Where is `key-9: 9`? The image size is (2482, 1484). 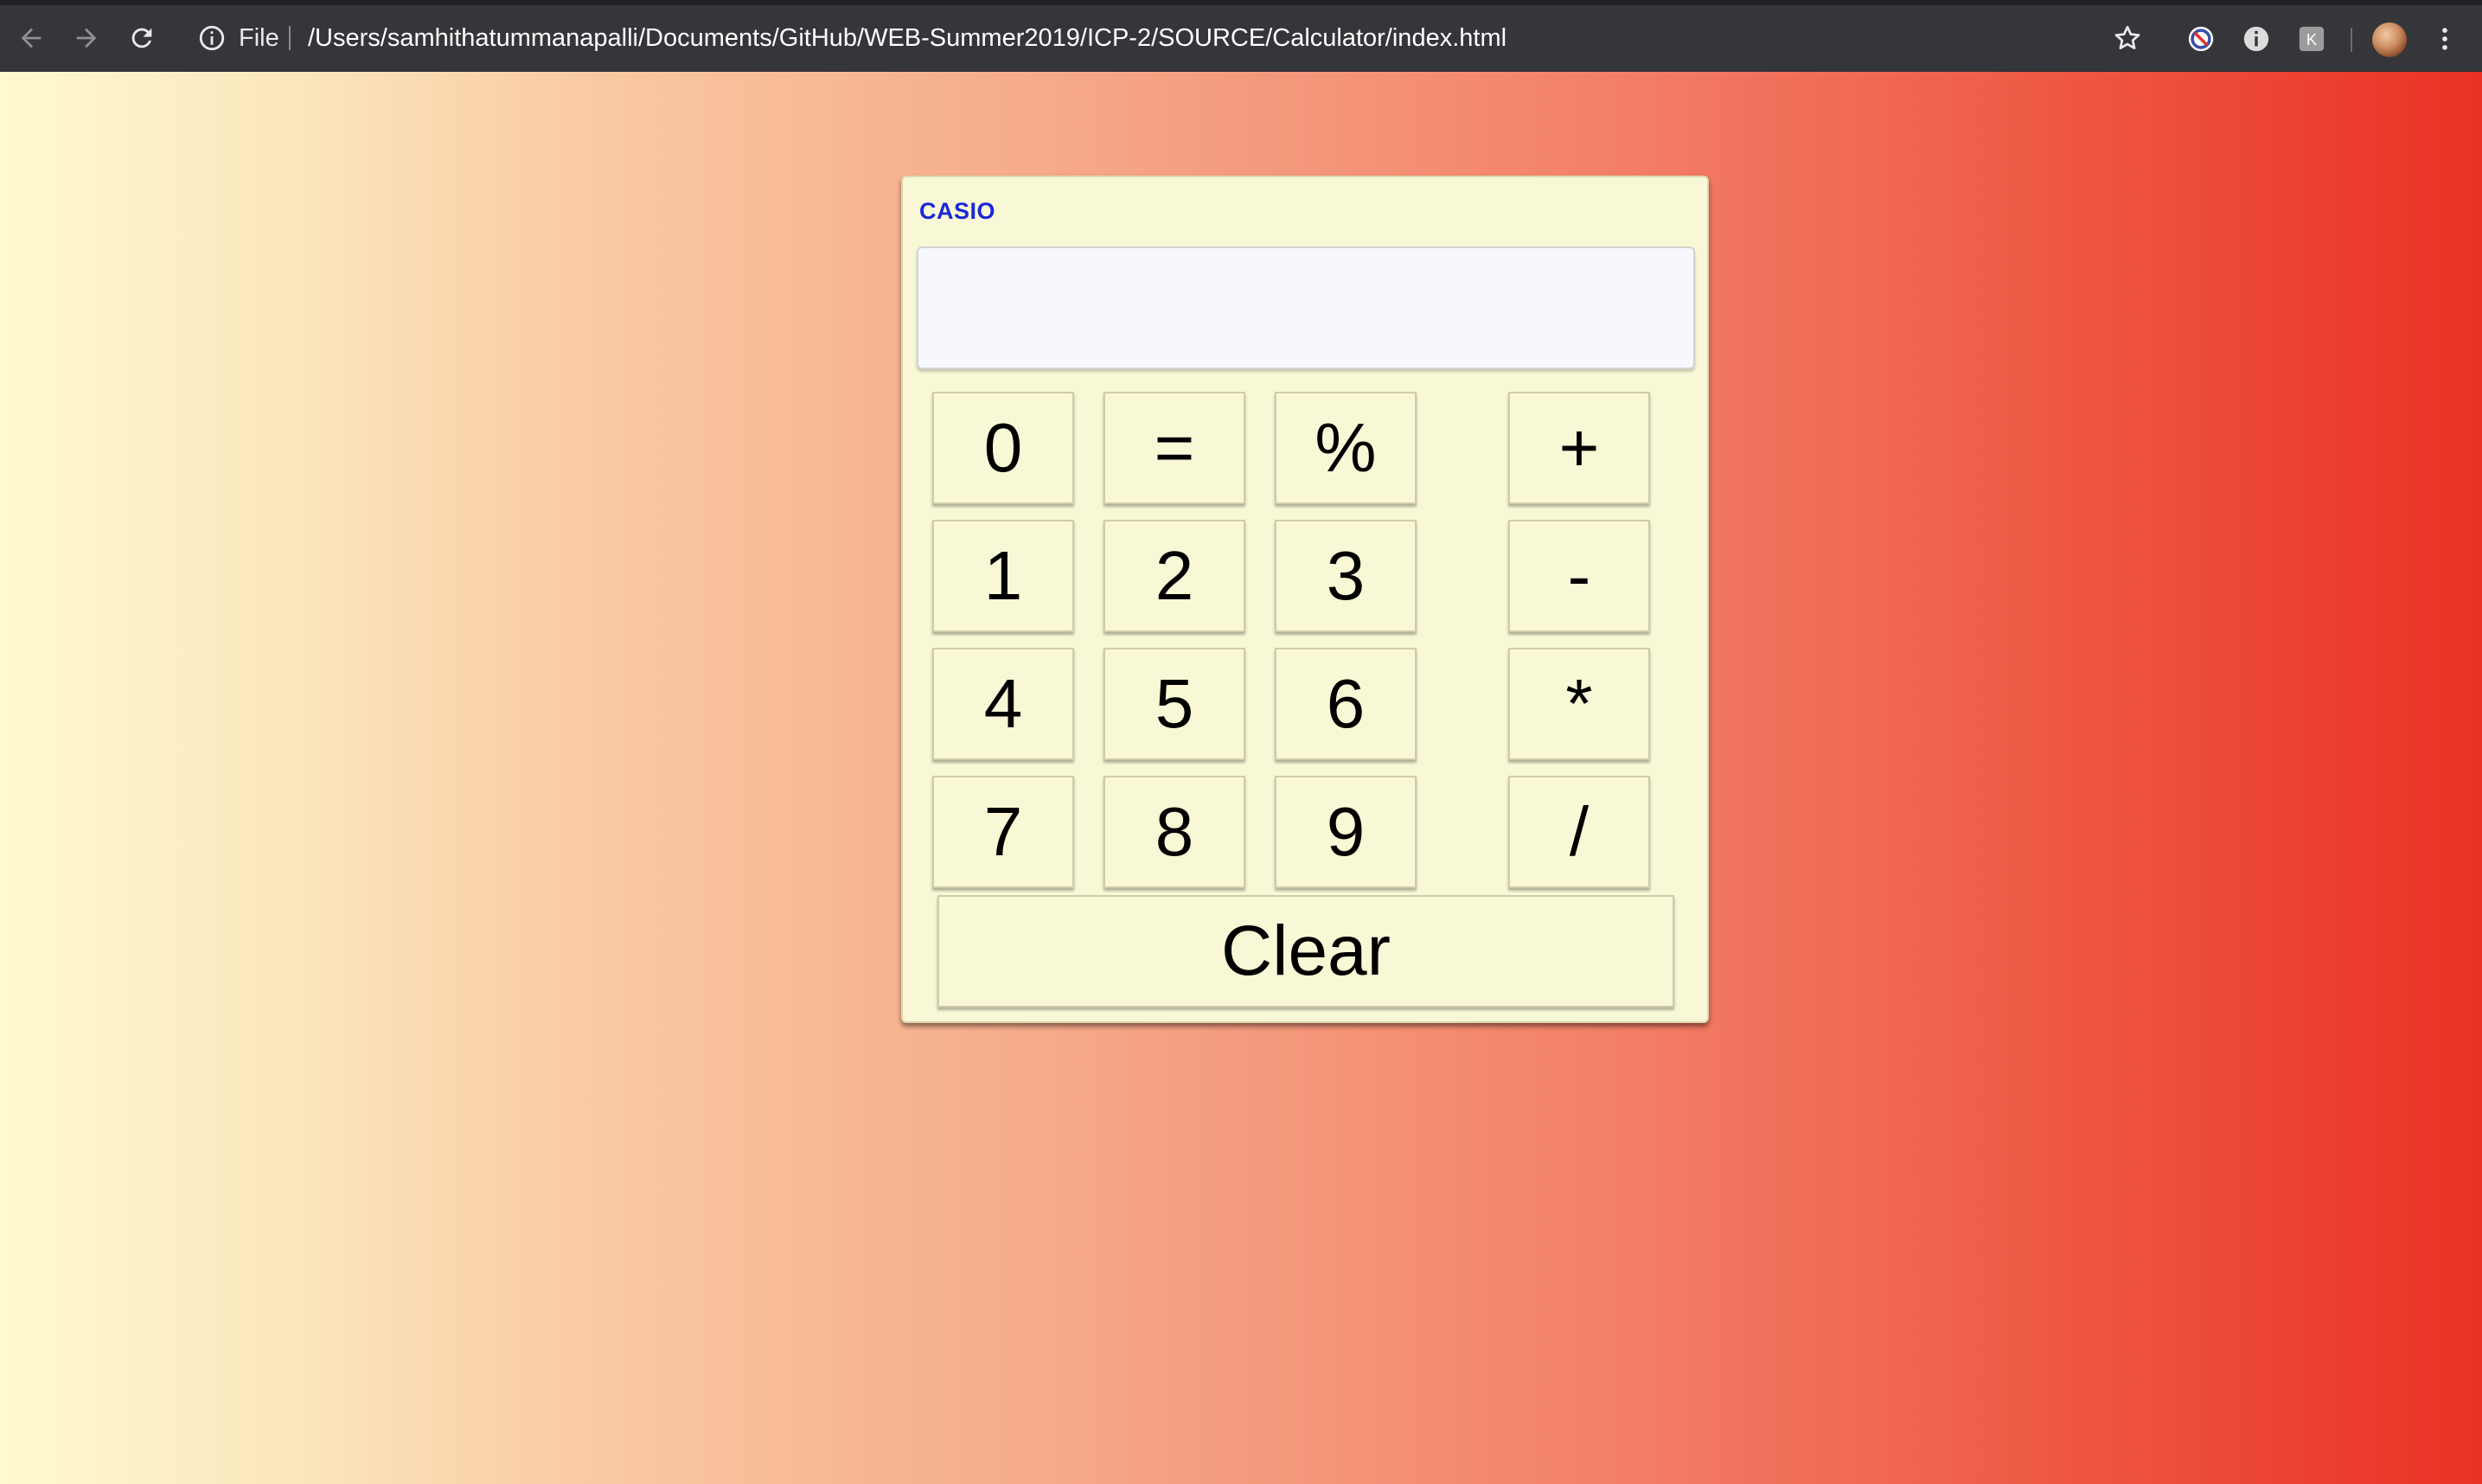 key-9: 9 is located at coordinates (1346, 832).